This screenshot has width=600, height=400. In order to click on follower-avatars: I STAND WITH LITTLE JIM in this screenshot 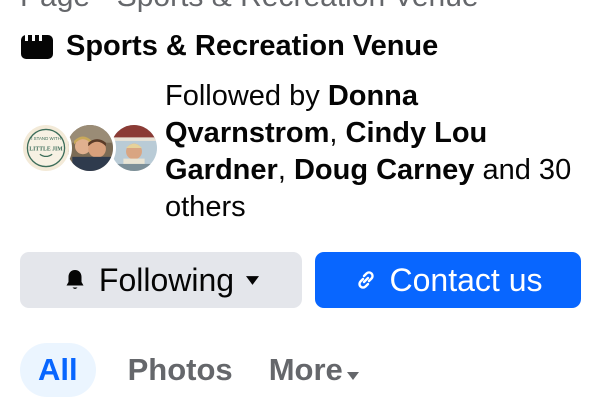, I will do `click(90, 150)`.